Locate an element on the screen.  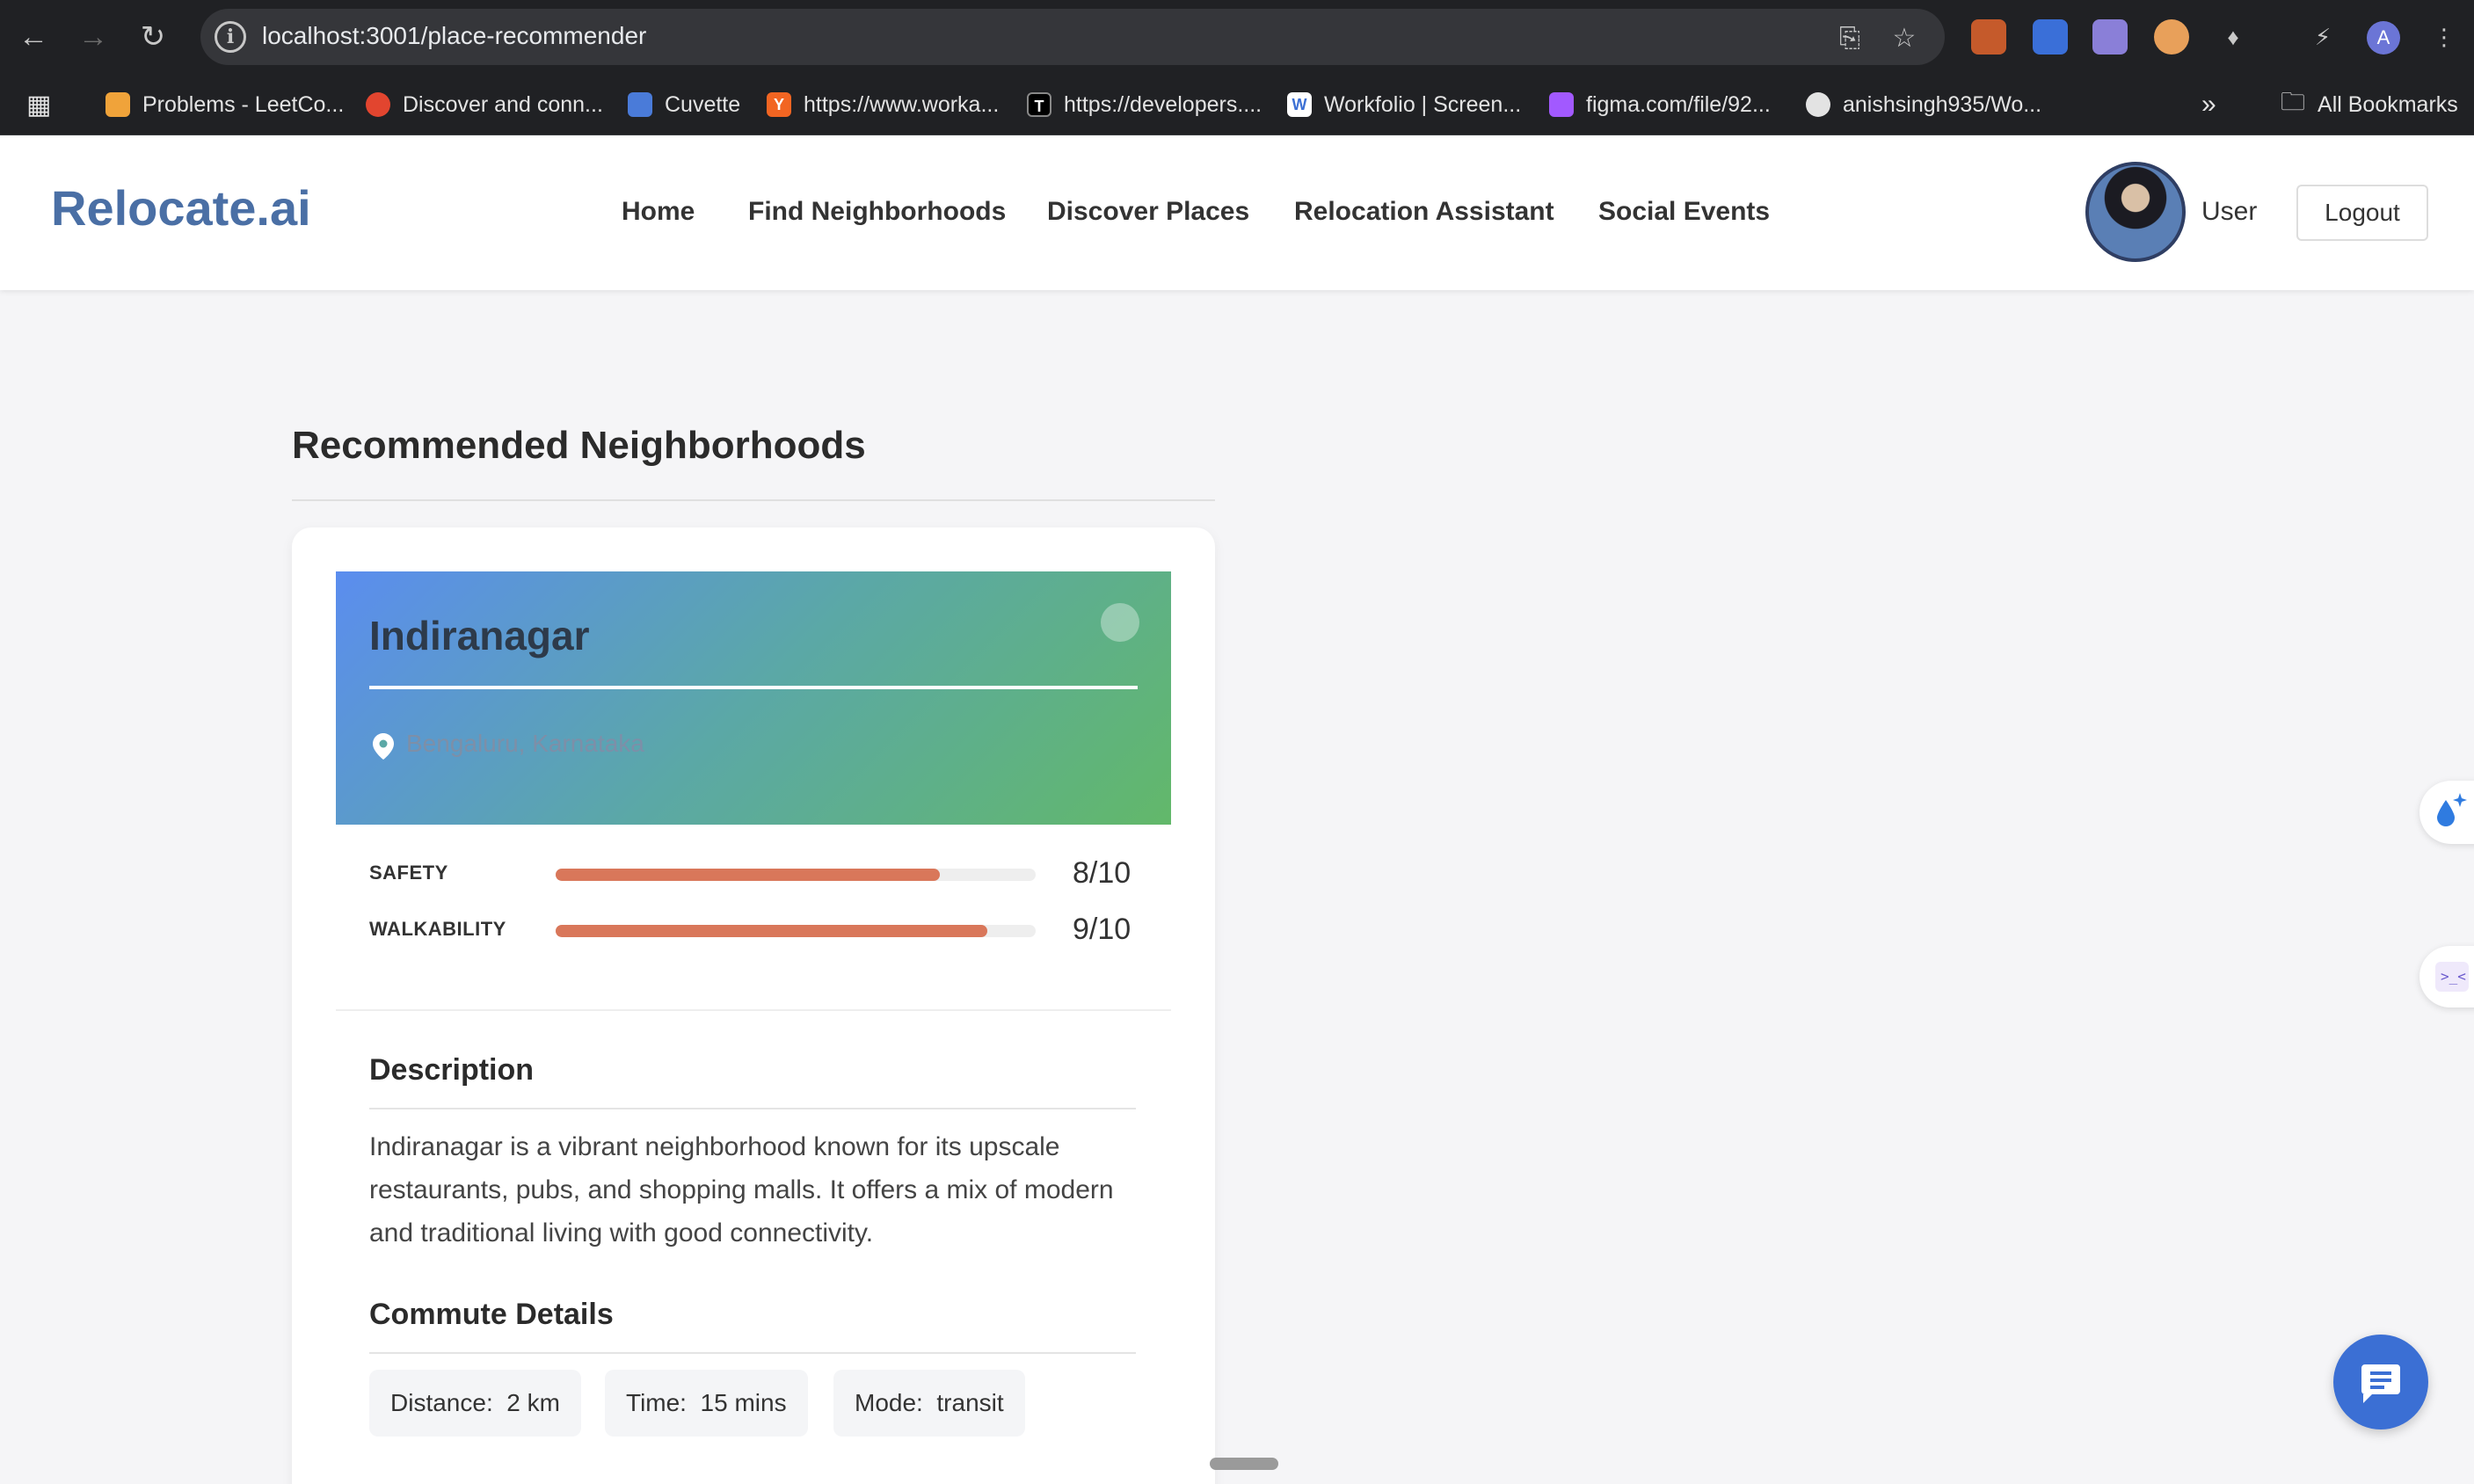
chip-value: 2 km is located at coordinates (533, 1403).